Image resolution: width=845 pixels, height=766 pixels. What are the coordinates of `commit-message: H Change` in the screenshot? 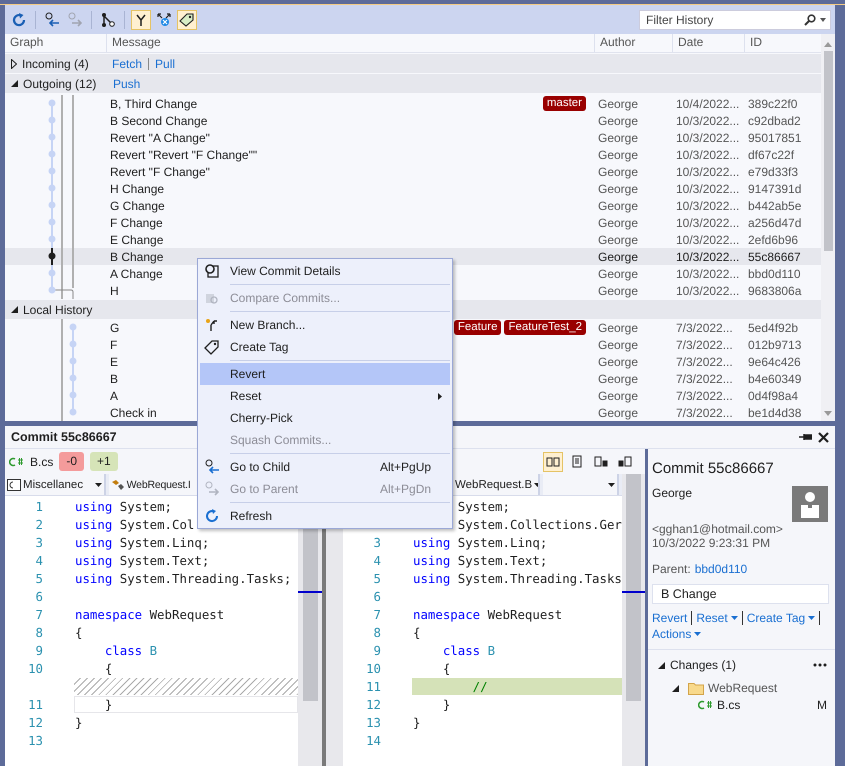 It's located at (137, 189).